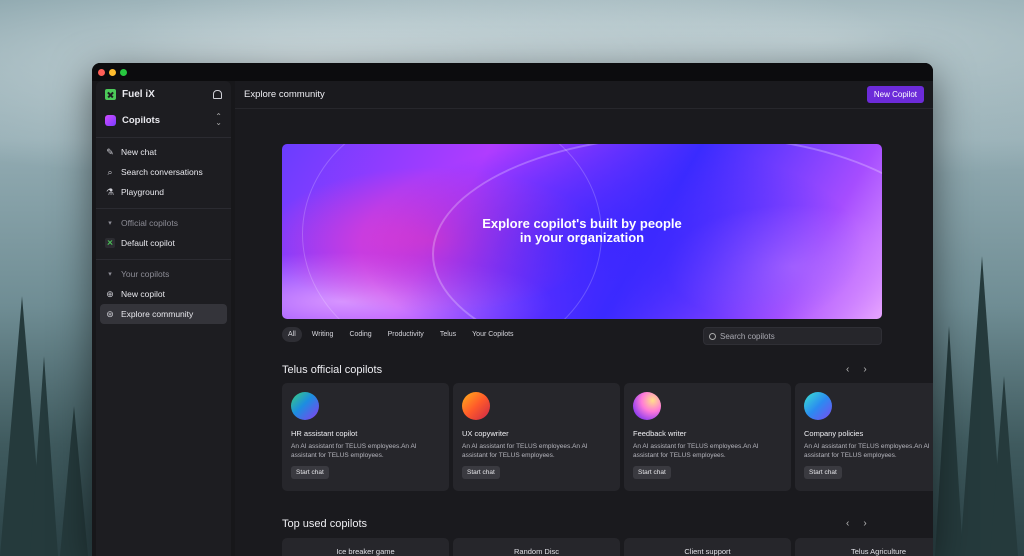 The height and width of the screenshot is (556, 1024). Describe the element at coordinates (101, 72) in the screenshot. I see `close-window-button` at that location.